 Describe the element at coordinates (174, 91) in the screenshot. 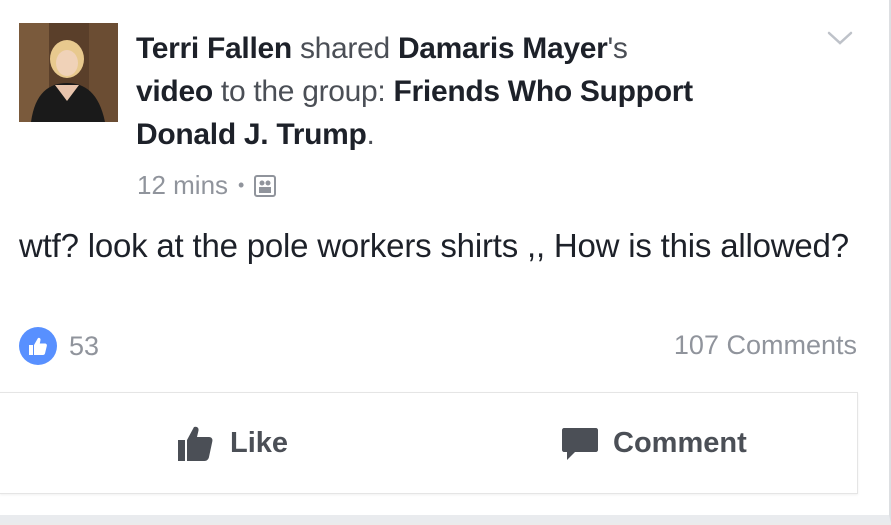

I see `shared-object-link: video` at that location.